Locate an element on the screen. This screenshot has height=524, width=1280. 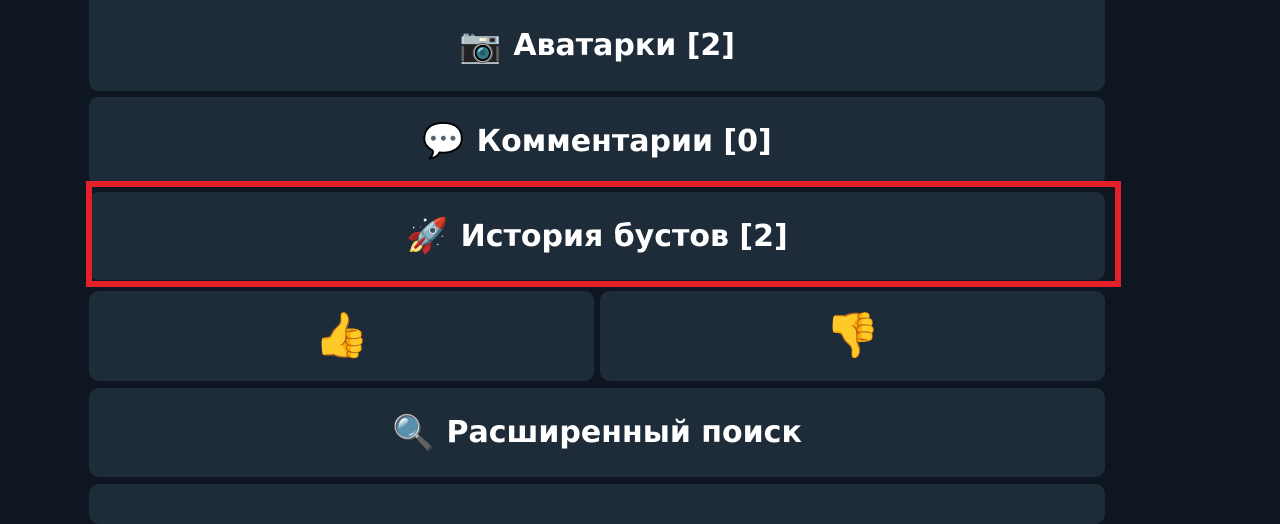
rocket-icon: 🚀 is located at coordinates (427, 236).